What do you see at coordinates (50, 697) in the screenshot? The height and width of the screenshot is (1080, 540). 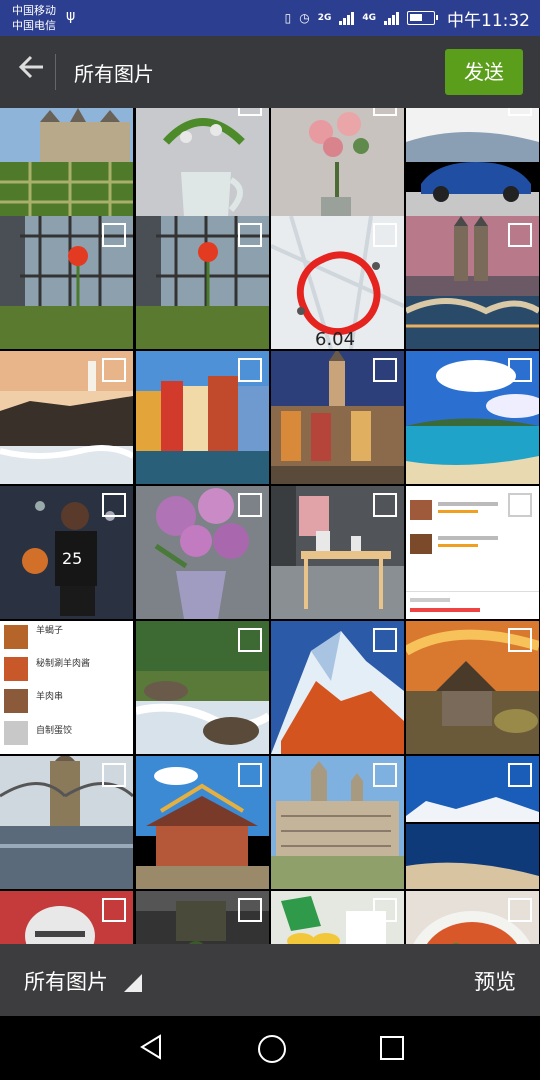 I see `menu-item-3: 羊肉串` at bounding box center [50, 697].